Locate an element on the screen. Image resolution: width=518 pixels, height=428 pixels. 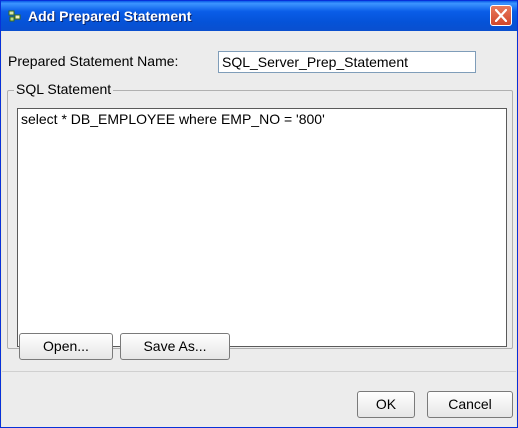
close-icon is located at coordinates (501, 15).